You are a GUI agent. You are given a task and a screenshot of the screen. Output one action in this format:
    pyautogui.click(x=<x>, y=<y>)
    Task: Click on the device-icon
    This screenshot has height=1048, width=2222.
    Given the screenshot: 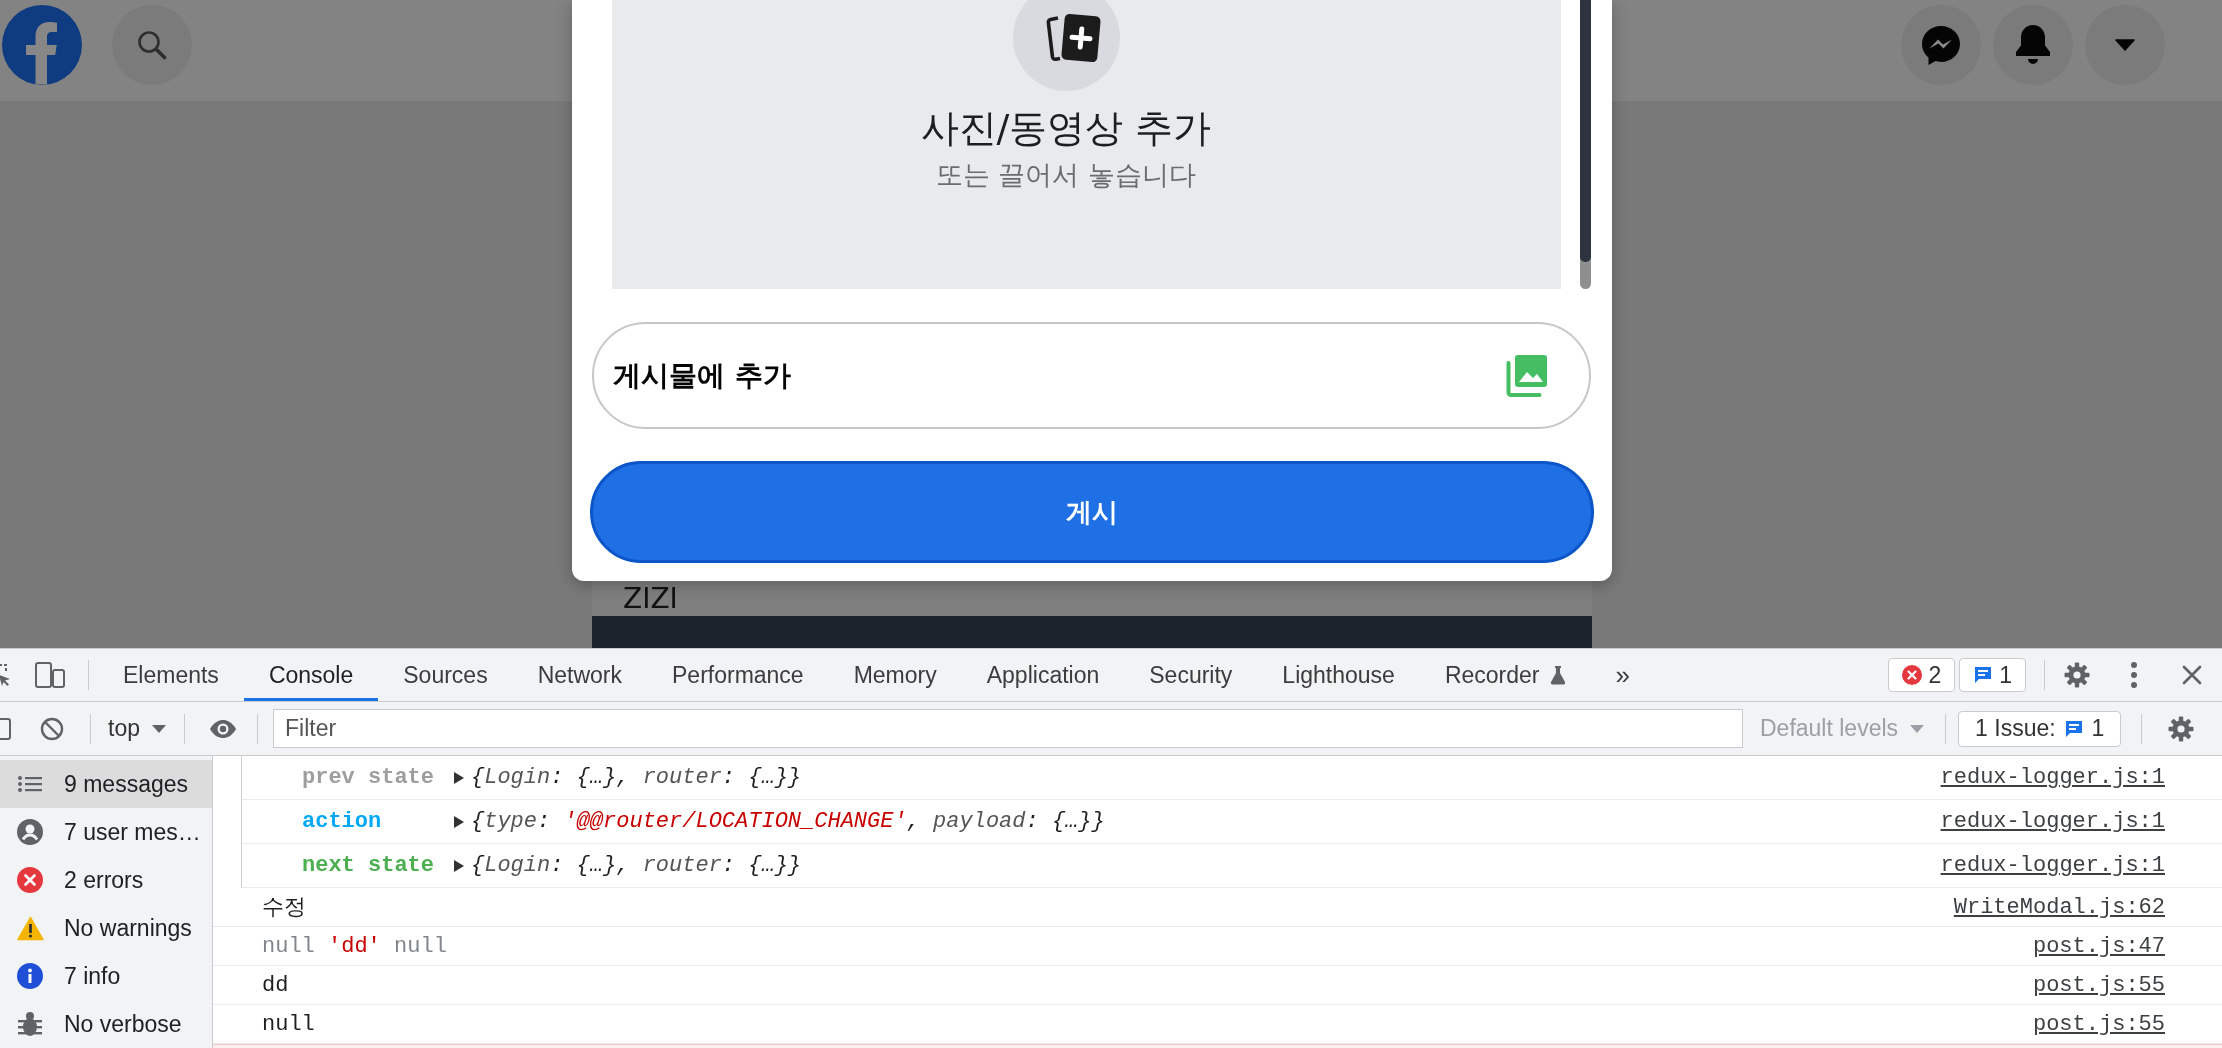 What is the action you would take?
    pyautogui.click(x=50, y=675)
    